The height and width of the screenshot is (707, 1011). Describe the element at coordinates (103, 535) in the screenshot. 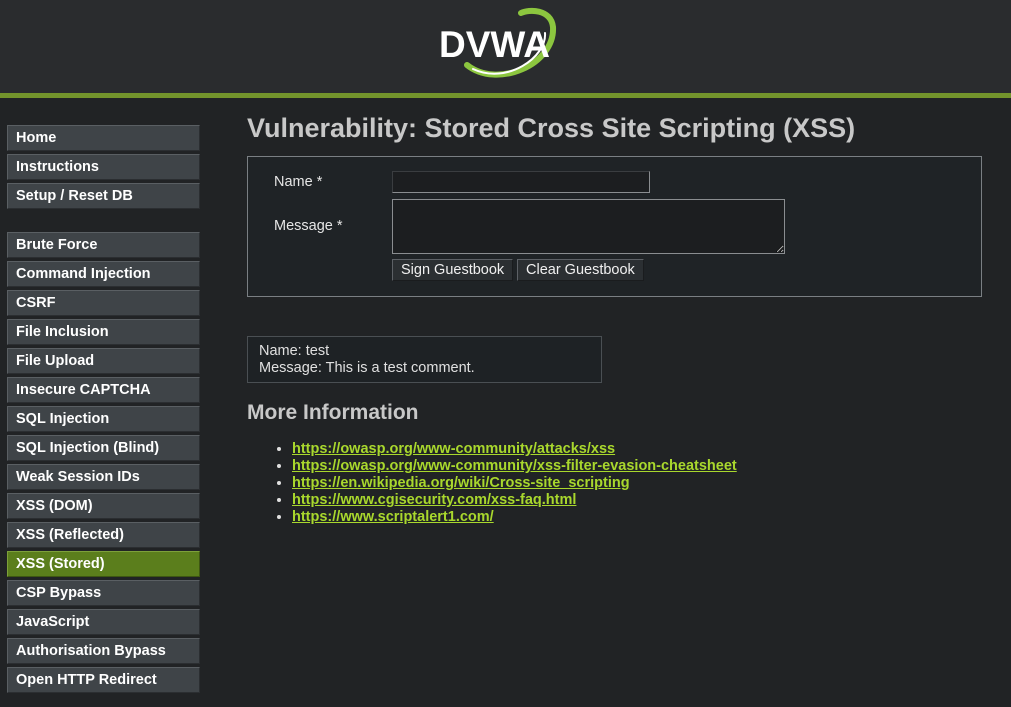

I see `sidebar-item-xss-reflected: XSS (Reflected)` at that location.